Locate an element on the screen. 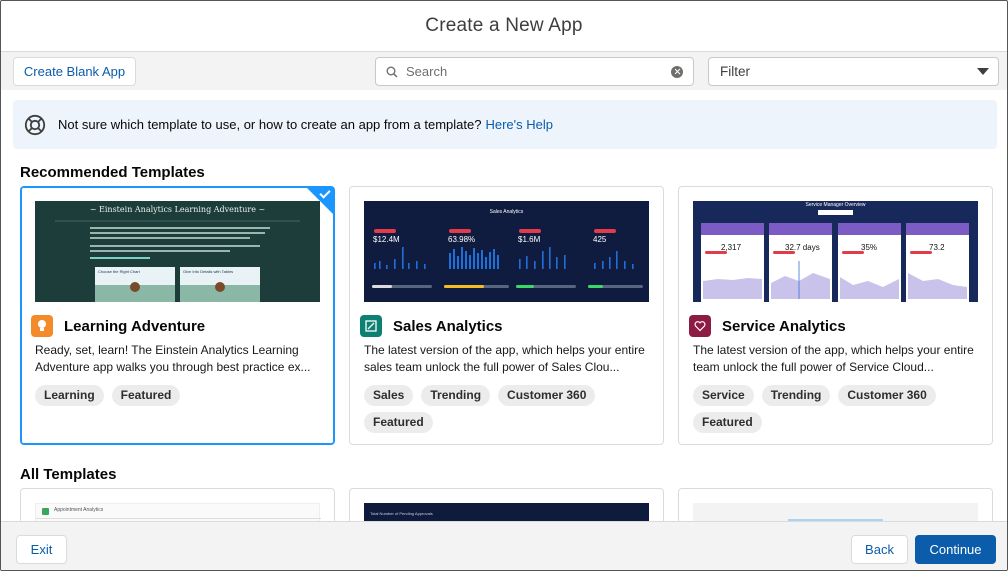 The height and width of the screenshot is (571, 1008). recommended-templates-heading: Recommended Templates is located at coordinates (112, 172).